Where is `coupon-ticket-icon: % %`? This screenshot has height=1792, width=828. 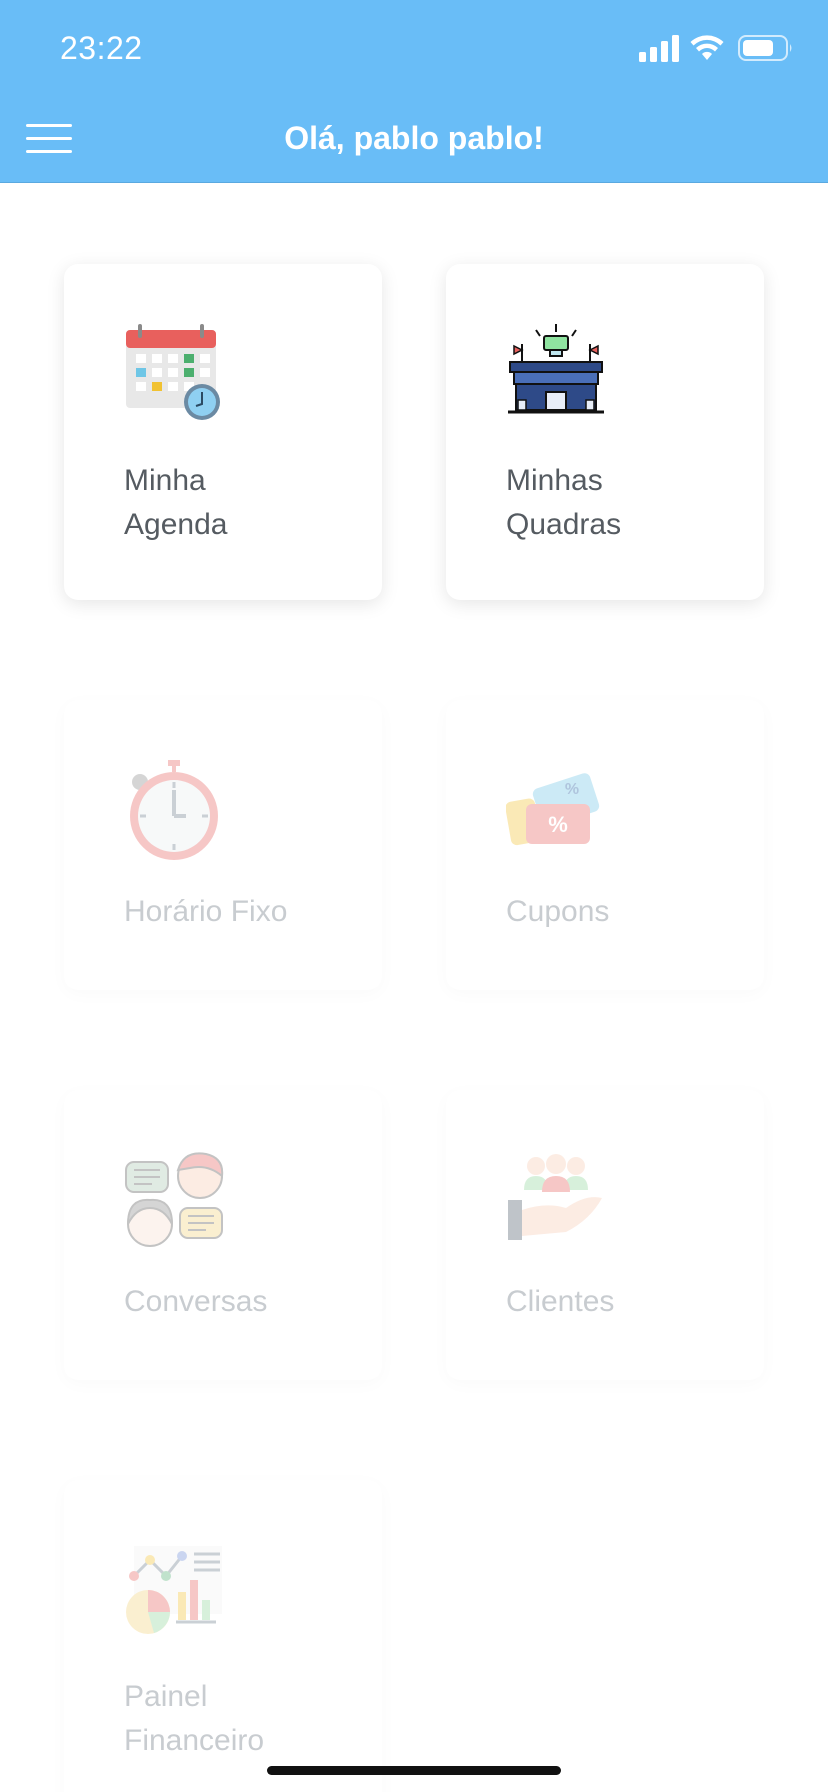
coupon-ticket-icon: % % is located at coordinates (553, 809).